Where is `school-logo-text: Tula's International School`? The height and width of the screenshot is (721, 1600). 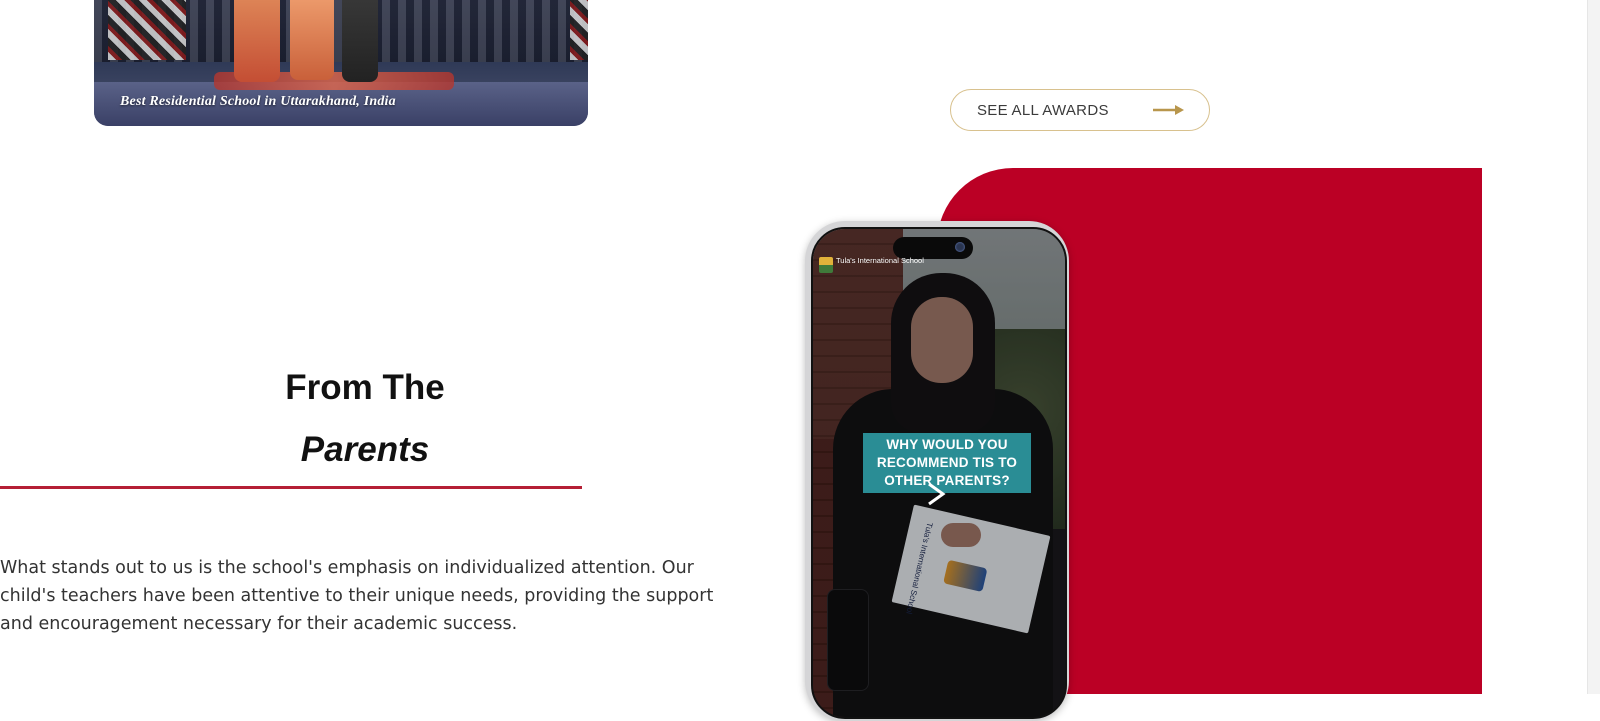
school-logo-text: Tula's International School is located at coordinates (880, 260).